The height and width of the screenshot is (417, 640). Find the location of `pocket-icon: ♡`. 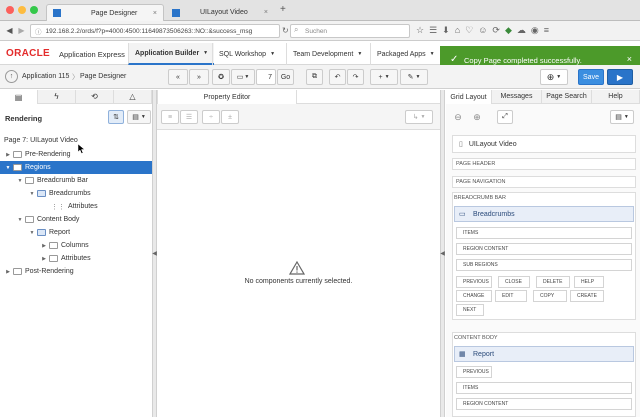

pocket-icon: ♡ is located at coordinates (469, 30).